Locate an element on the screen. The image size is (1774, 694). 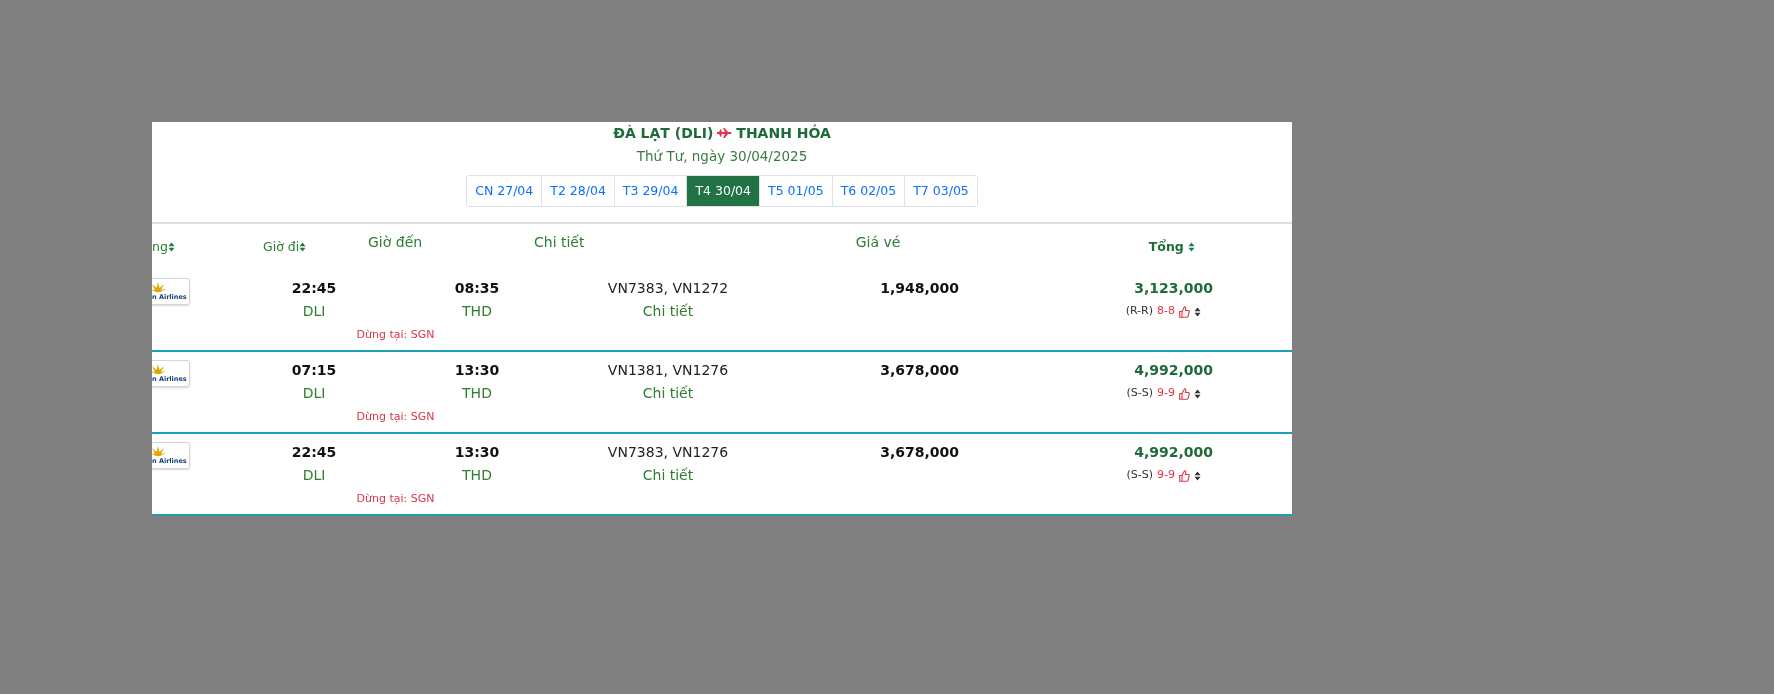
flight-numbers: VN1381, VN1276 is located at coordinates (668, 370).